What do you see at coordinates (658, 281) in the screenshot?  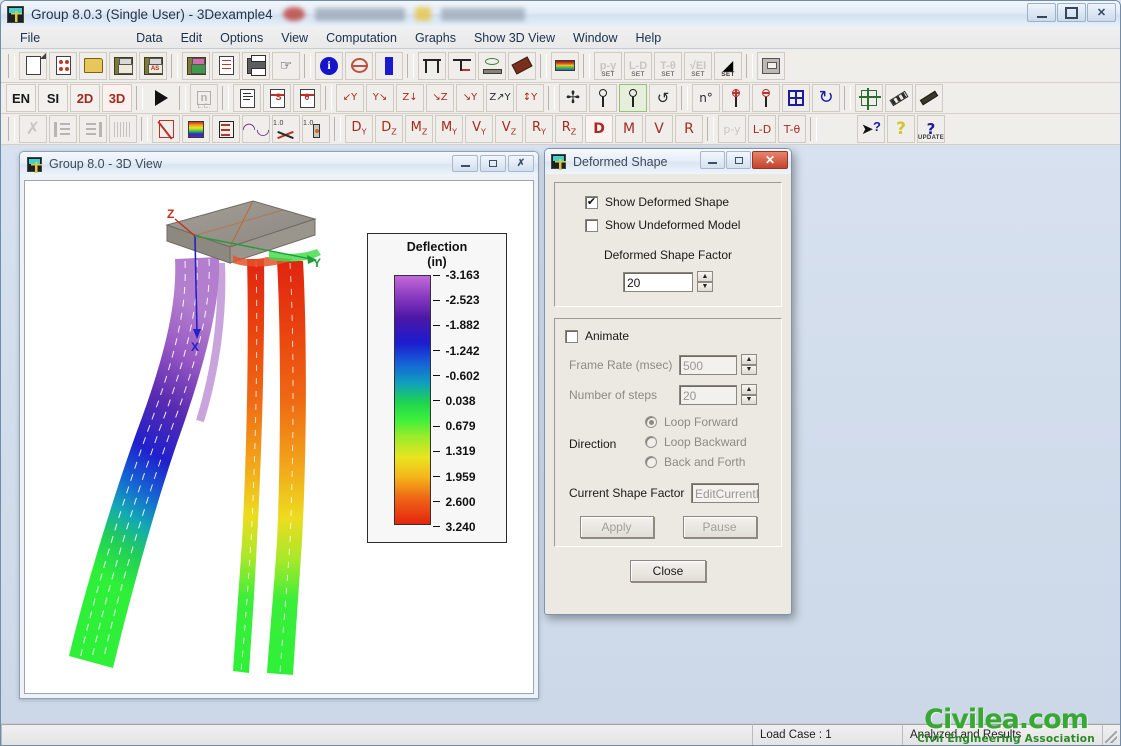 I see `deformed-shape-factor-input: 20` at bounding box center [658, 281].